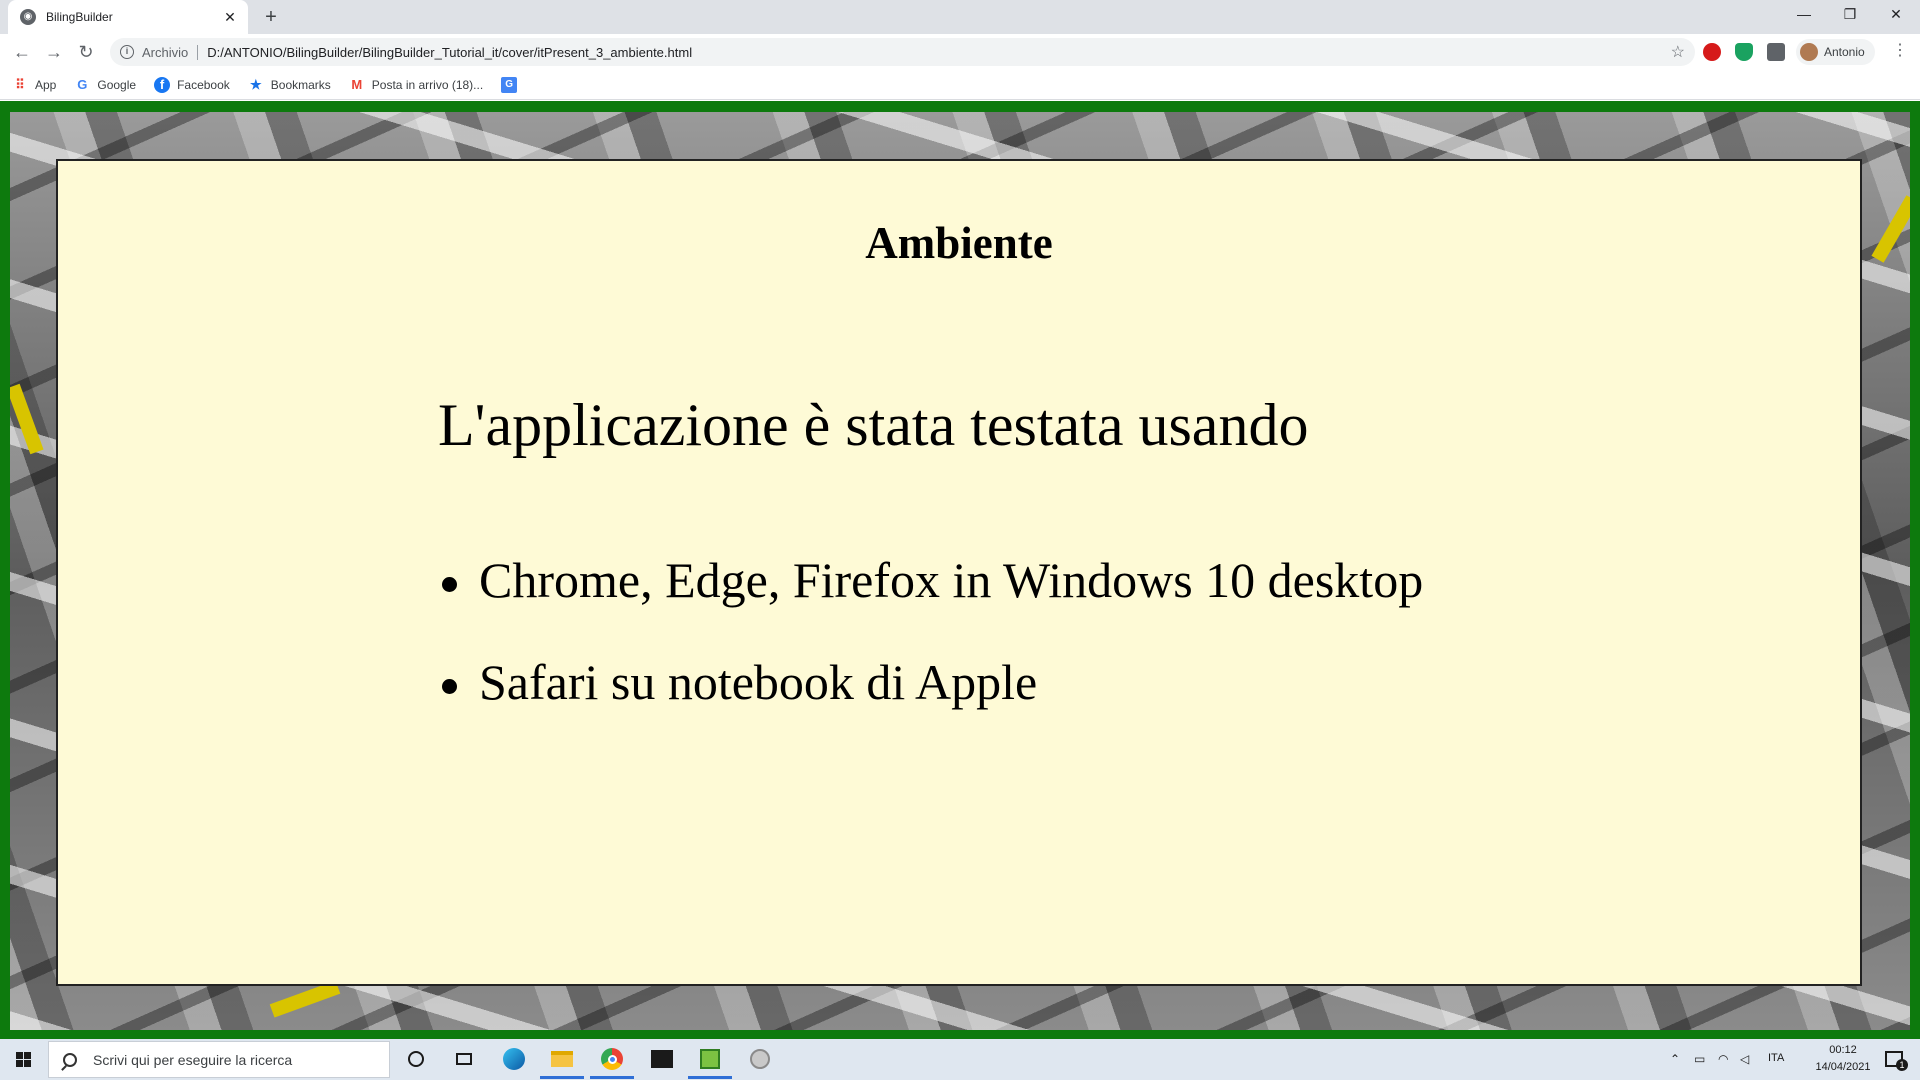 This screenshot has height=1080, width=1920. Describe the element at coordinates (162, 84) in the screenshot. I see `facebook-icon: f` at that location.